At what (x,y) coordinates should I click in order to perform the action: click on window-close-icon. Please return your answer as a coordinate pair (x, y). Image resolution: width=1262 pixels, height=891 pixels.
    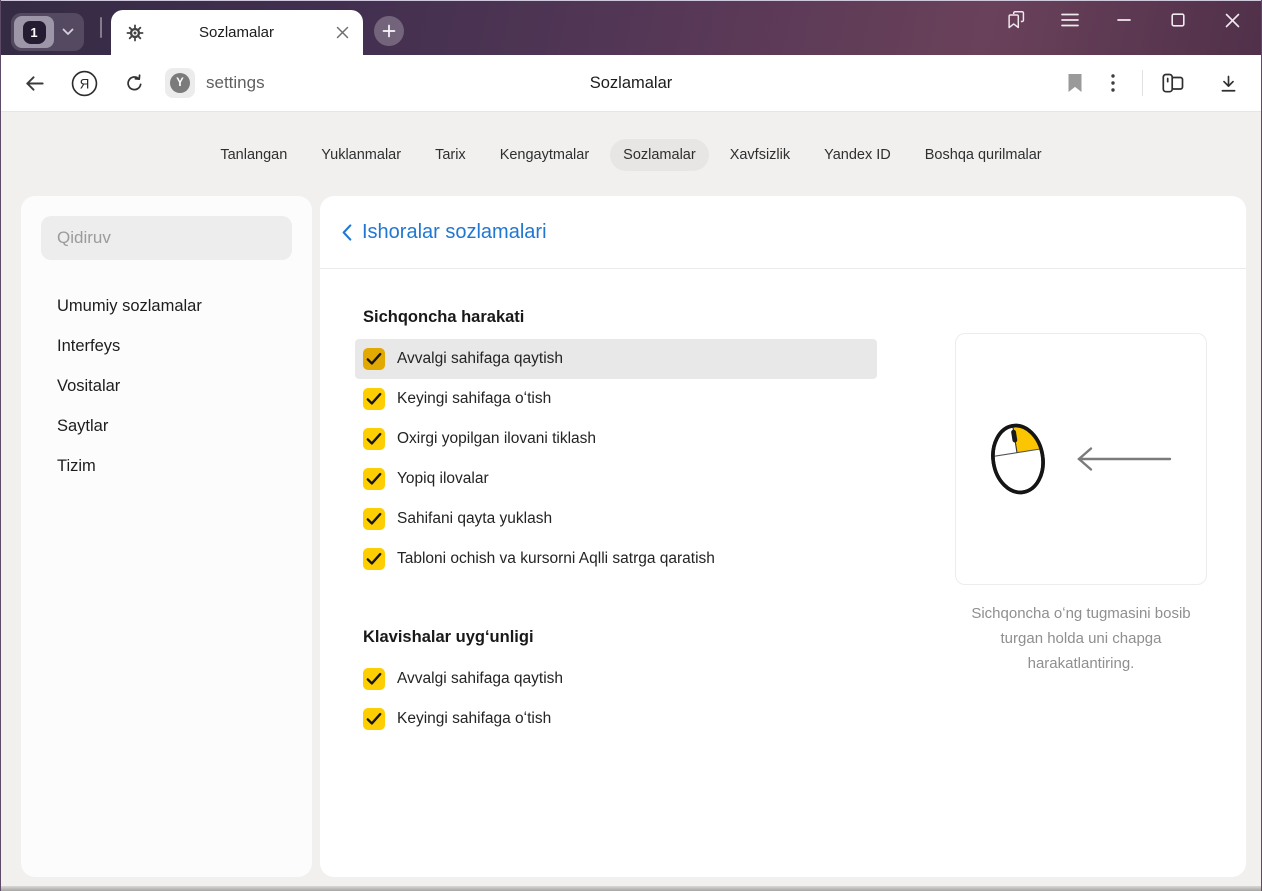
    Looking at the image, I should click on (1232, 20).